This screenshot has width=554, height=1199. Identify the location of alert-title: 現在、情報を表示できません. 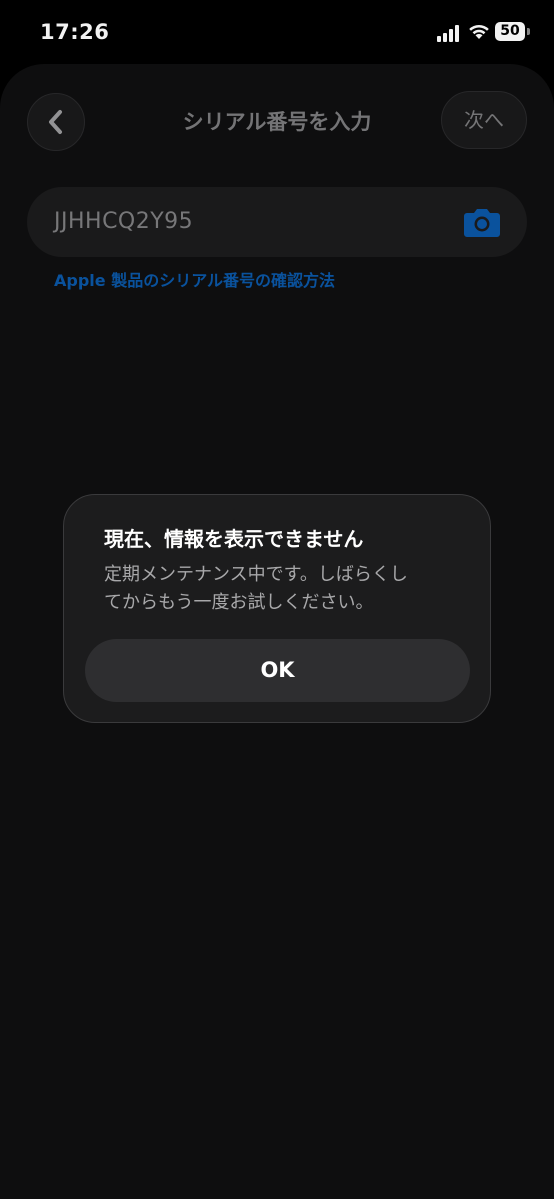
(234, 539).